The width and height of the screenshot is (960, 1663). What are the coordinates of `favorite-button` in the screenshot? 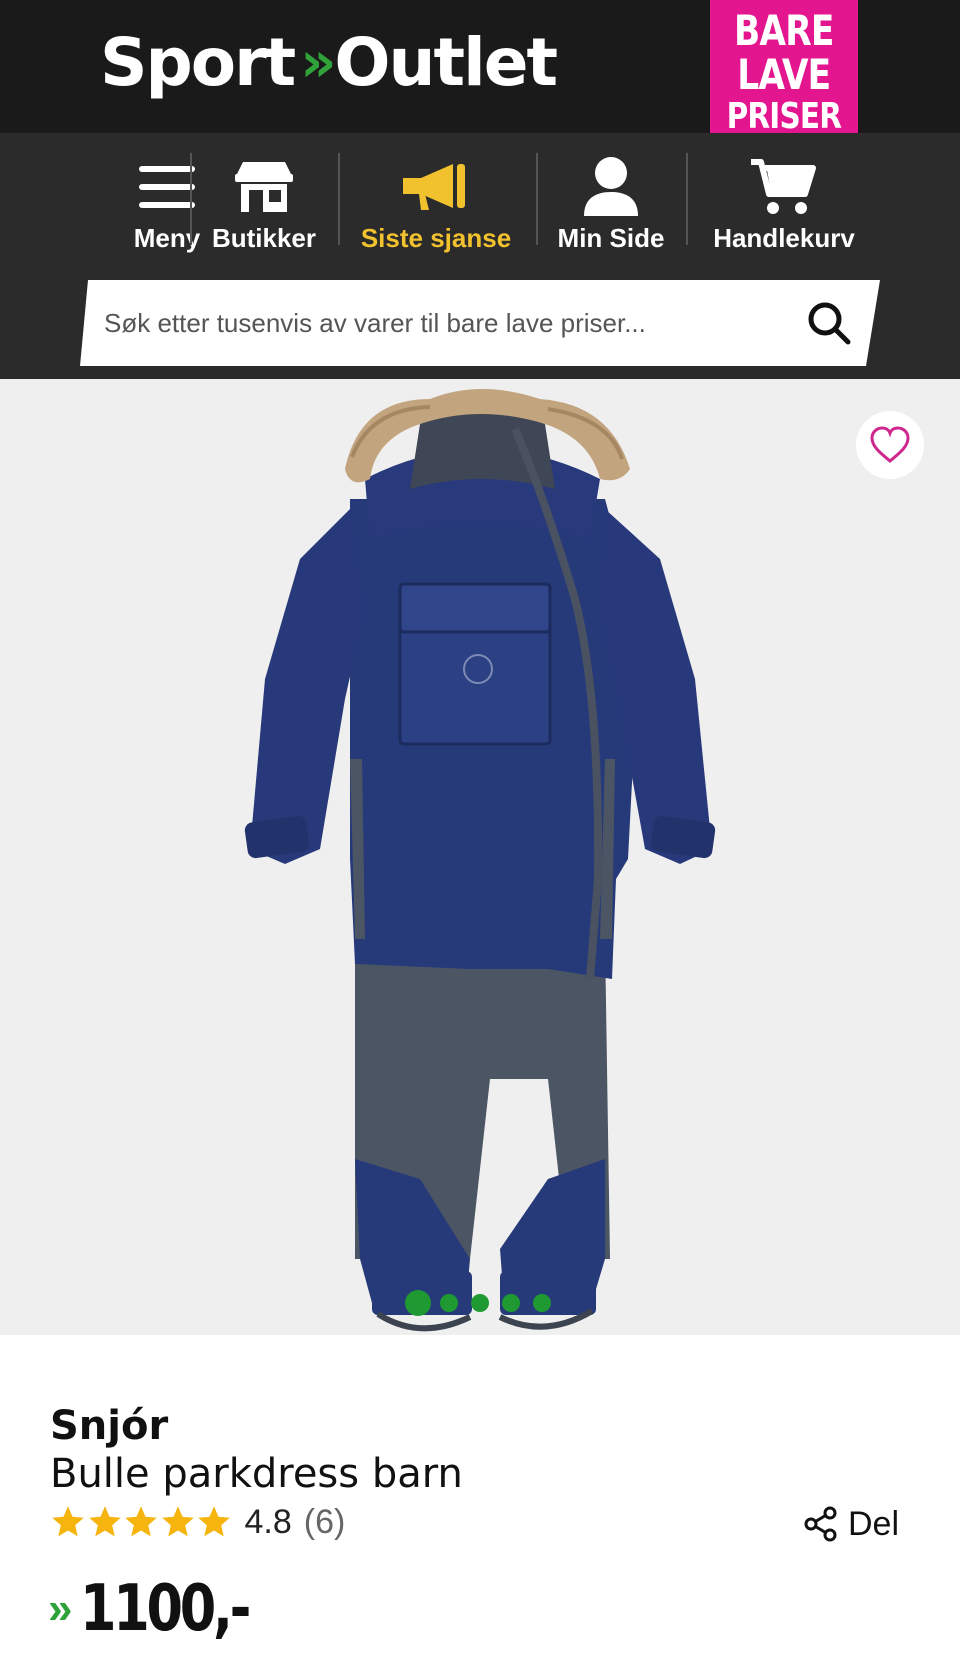 It's located at (890, 445).